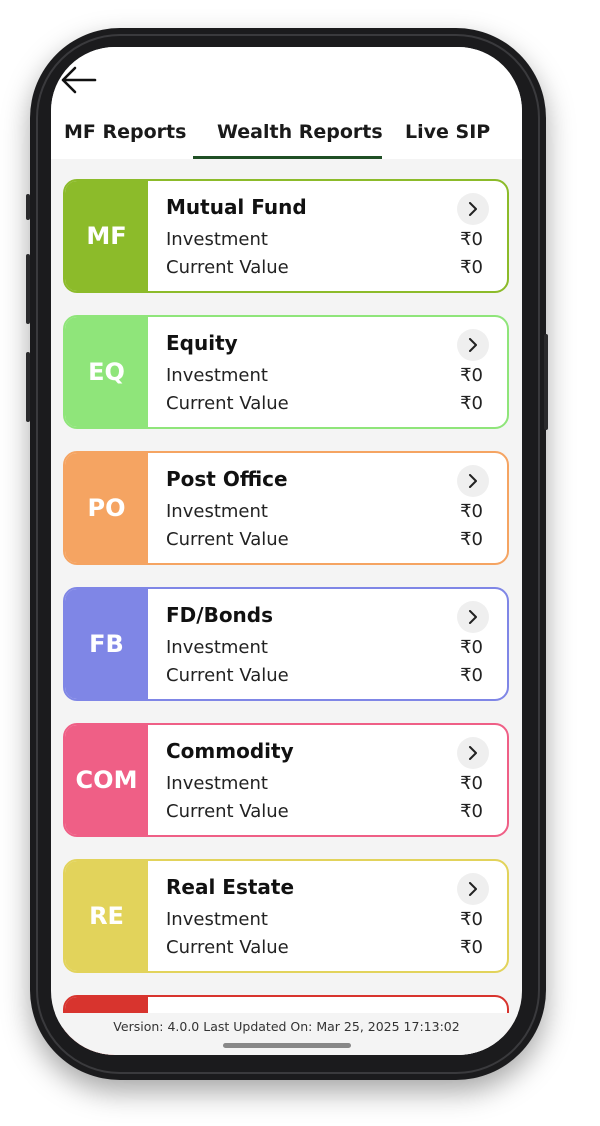  Describe the element at coordinates (79, 80) in the screenshot. I see `back-arrow-icon` at that location.